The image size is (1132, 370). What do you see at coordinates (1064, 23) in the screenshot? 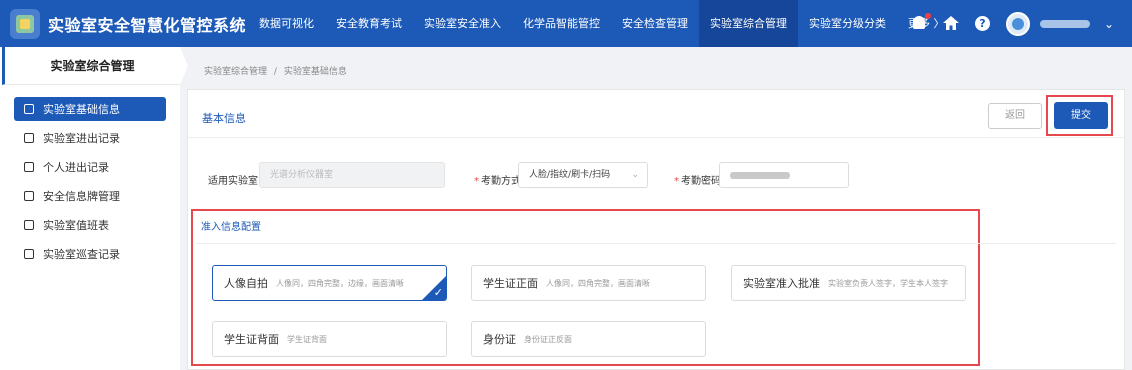
I see `user-name-blurred` at bounding box center [1064, 23].